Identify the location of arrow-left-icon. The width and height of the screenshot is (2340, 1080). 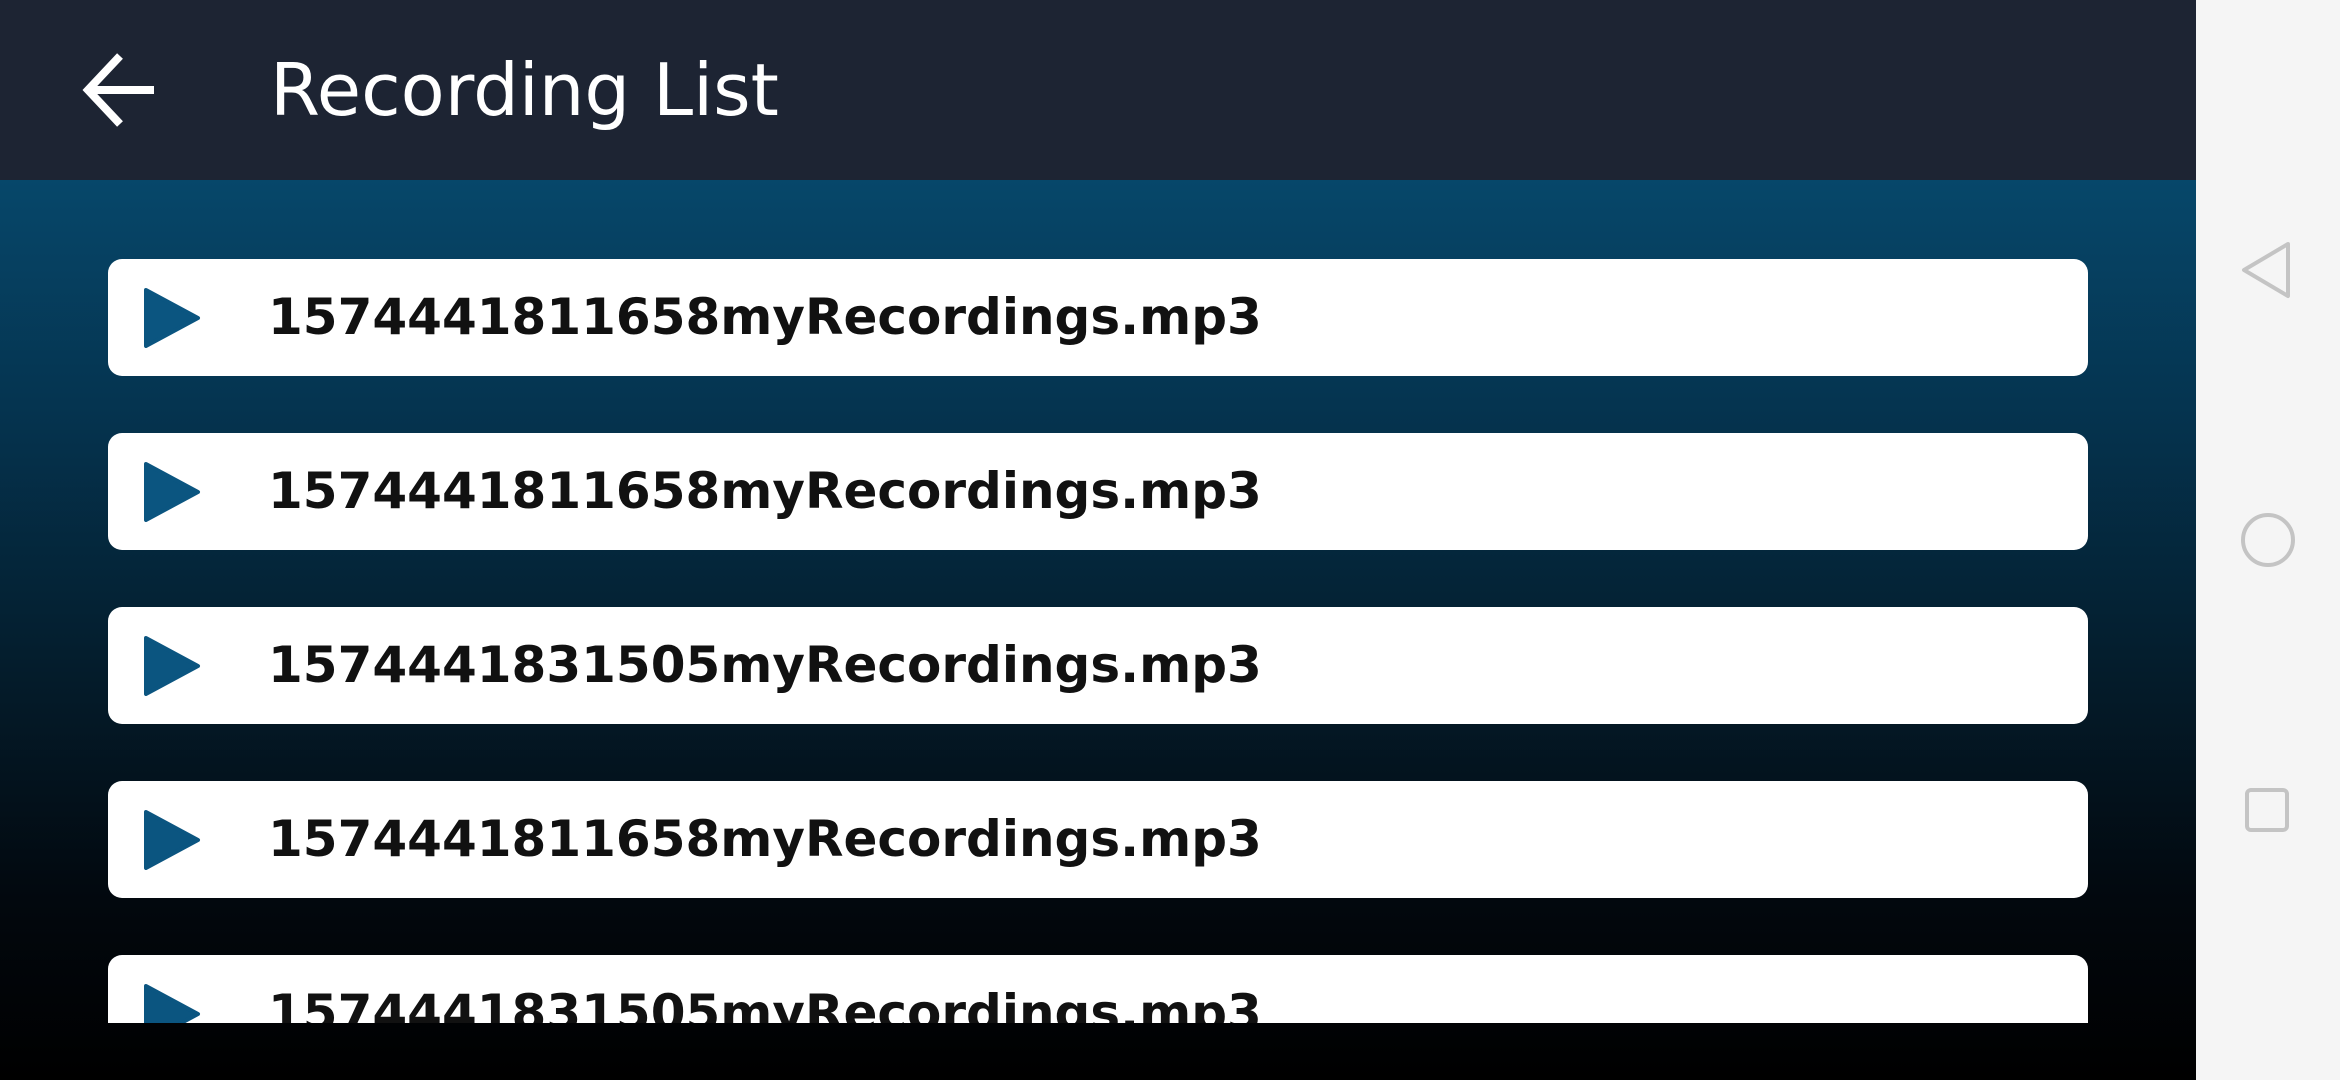
(118, 90).